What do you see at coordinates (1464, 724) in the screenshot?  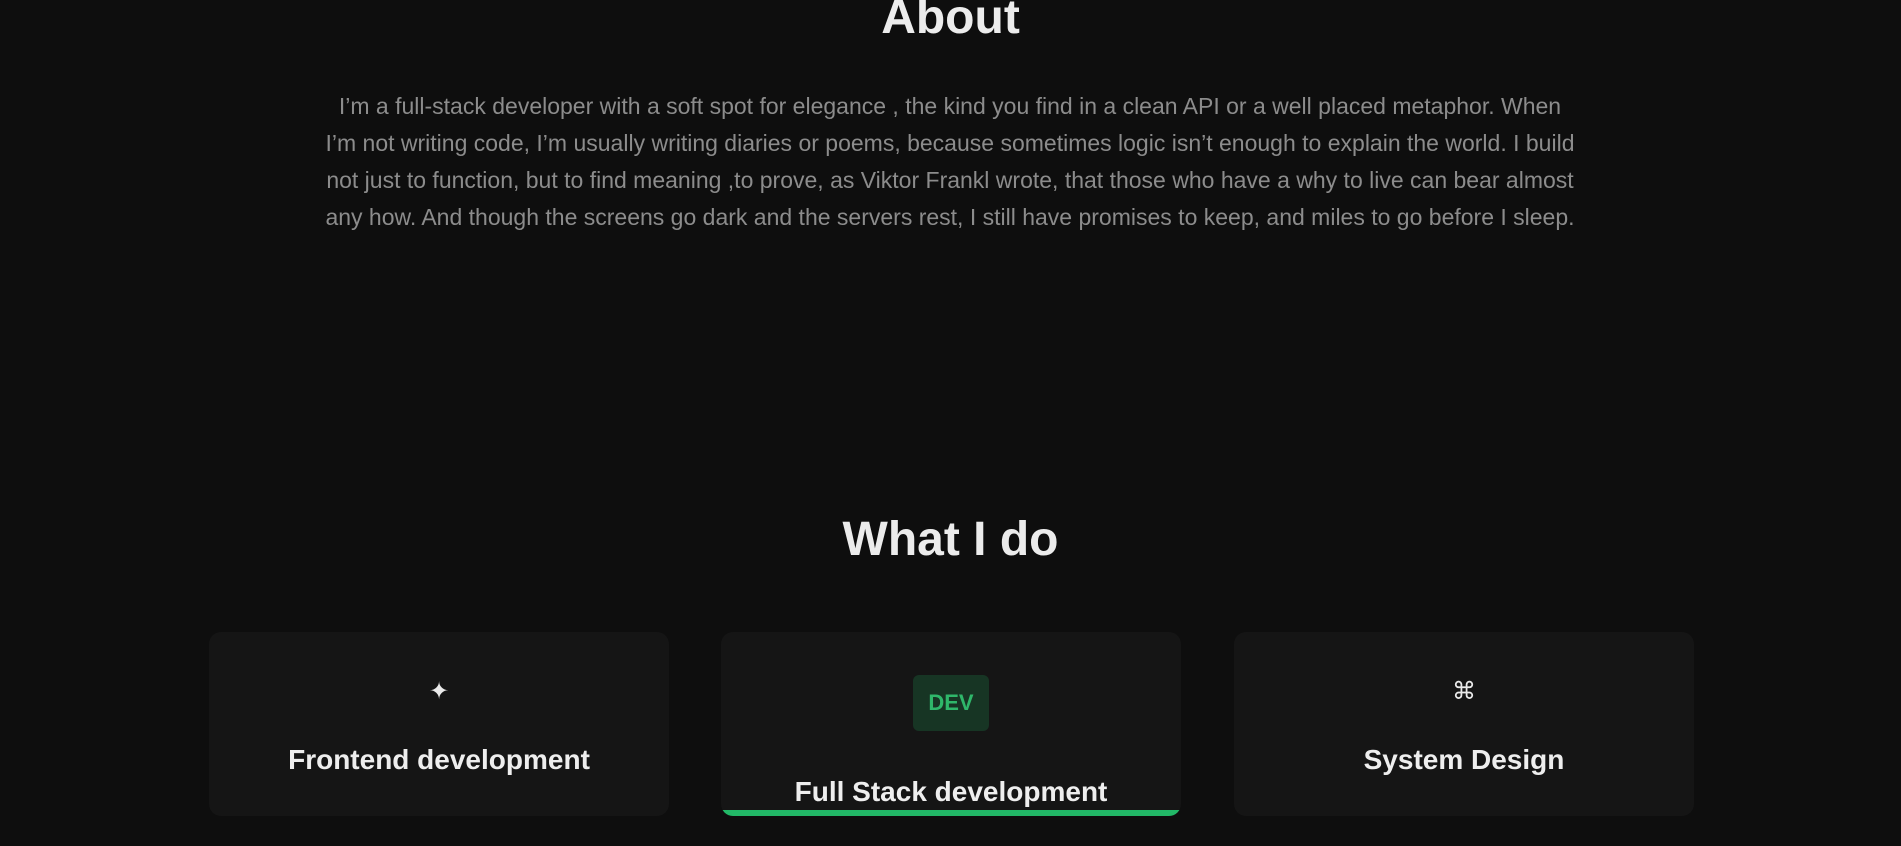 I see `service-card-system-design: ⌘ System Design` at bounding box center [1464, 724].